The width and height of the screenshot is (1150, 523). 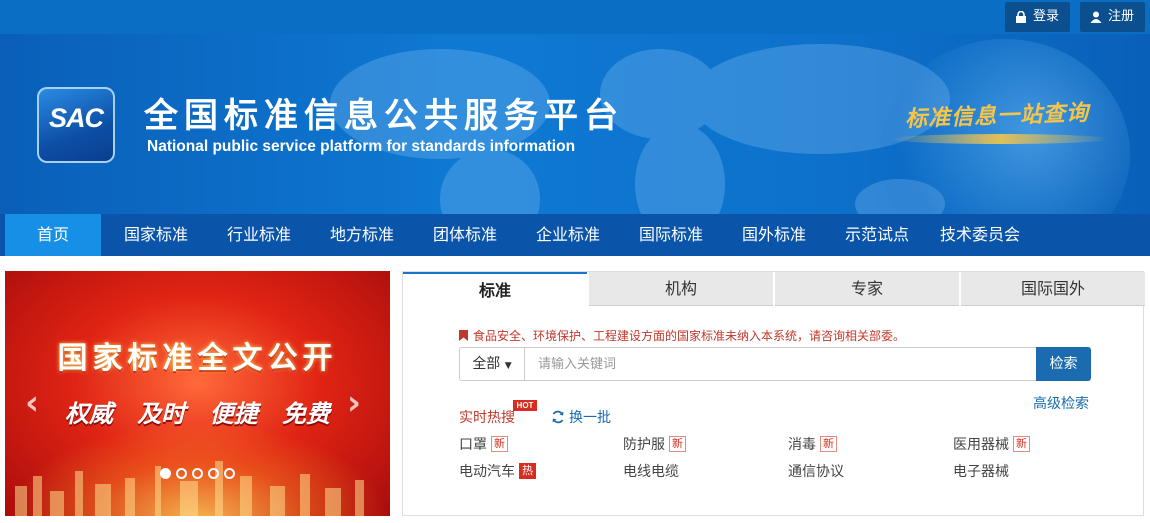 What do you see at coordinates (465, 235) in the screenshot?
I see `nav-item-group: 团体标准` at bounding box center [465, 235].